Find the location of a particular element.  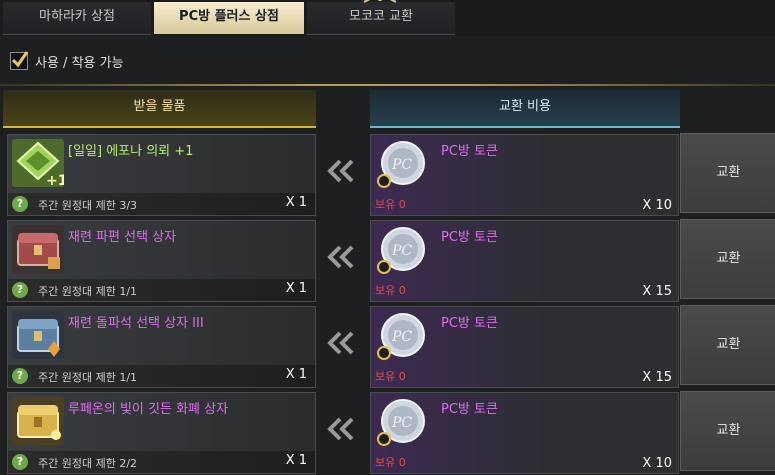

item-name: 재련 파편 선택 상자 is located at coordinates (122, 237).